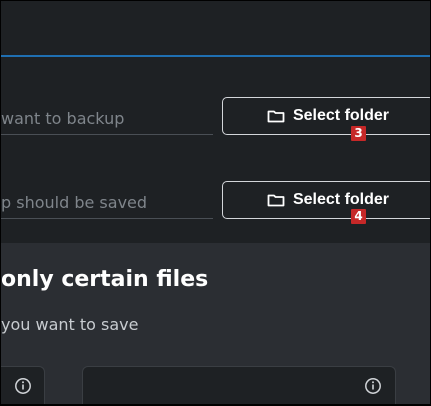 The height and width of the screenshot is (406, 431). What do you see at coordinates (358, 133) in the screenshot?
I see `step-badge-3: 3` at bounding box center [358, 133].